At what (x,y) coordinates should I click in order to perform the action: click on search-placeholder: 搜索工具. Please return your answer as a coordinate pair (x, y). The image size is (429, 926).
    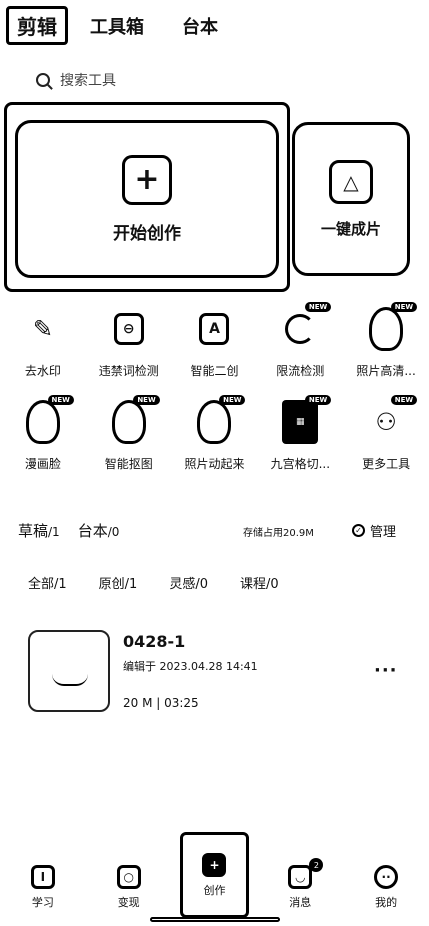
    Looking at the image, I should click on (88, 81).